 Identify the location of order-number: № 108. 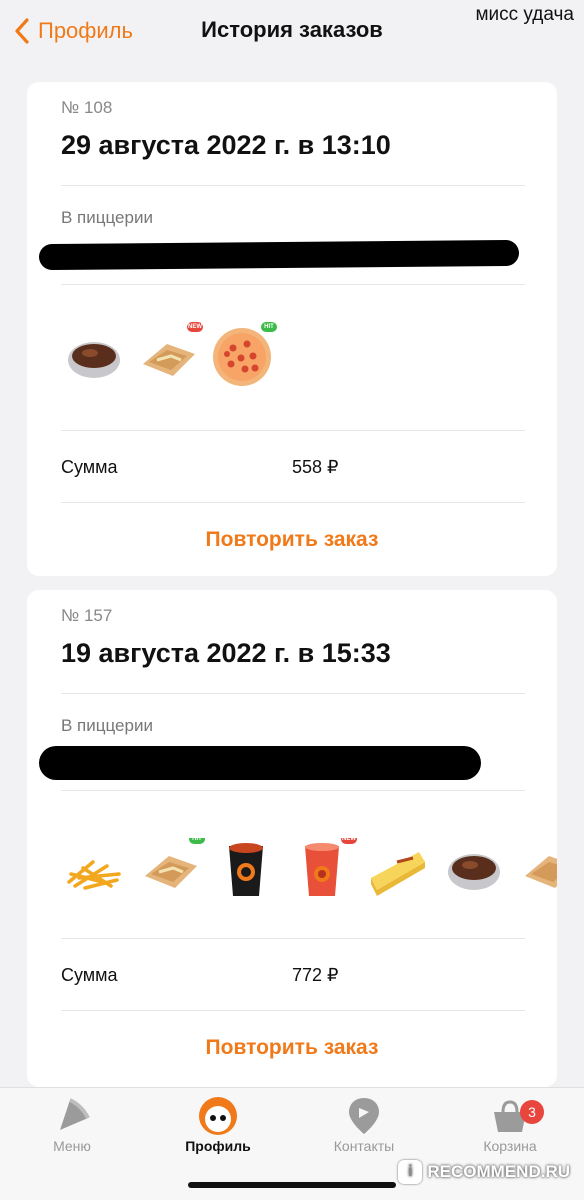
(87, 107).